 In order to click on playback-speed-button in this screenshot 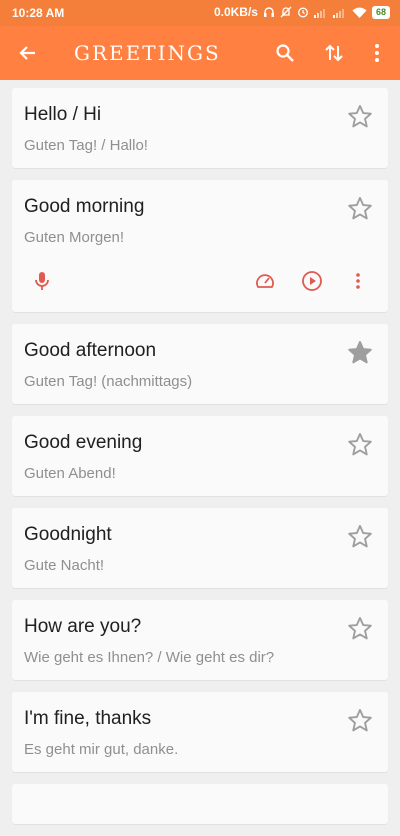, I will do `click(265, 281)`.